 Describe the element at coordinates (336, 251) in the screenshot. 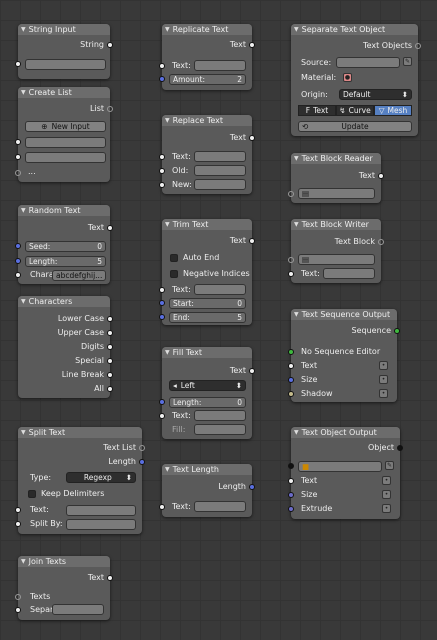

I see `node-text-block-writer: ▼ Text Block Writer Text Block ▤ Text:` at that location.